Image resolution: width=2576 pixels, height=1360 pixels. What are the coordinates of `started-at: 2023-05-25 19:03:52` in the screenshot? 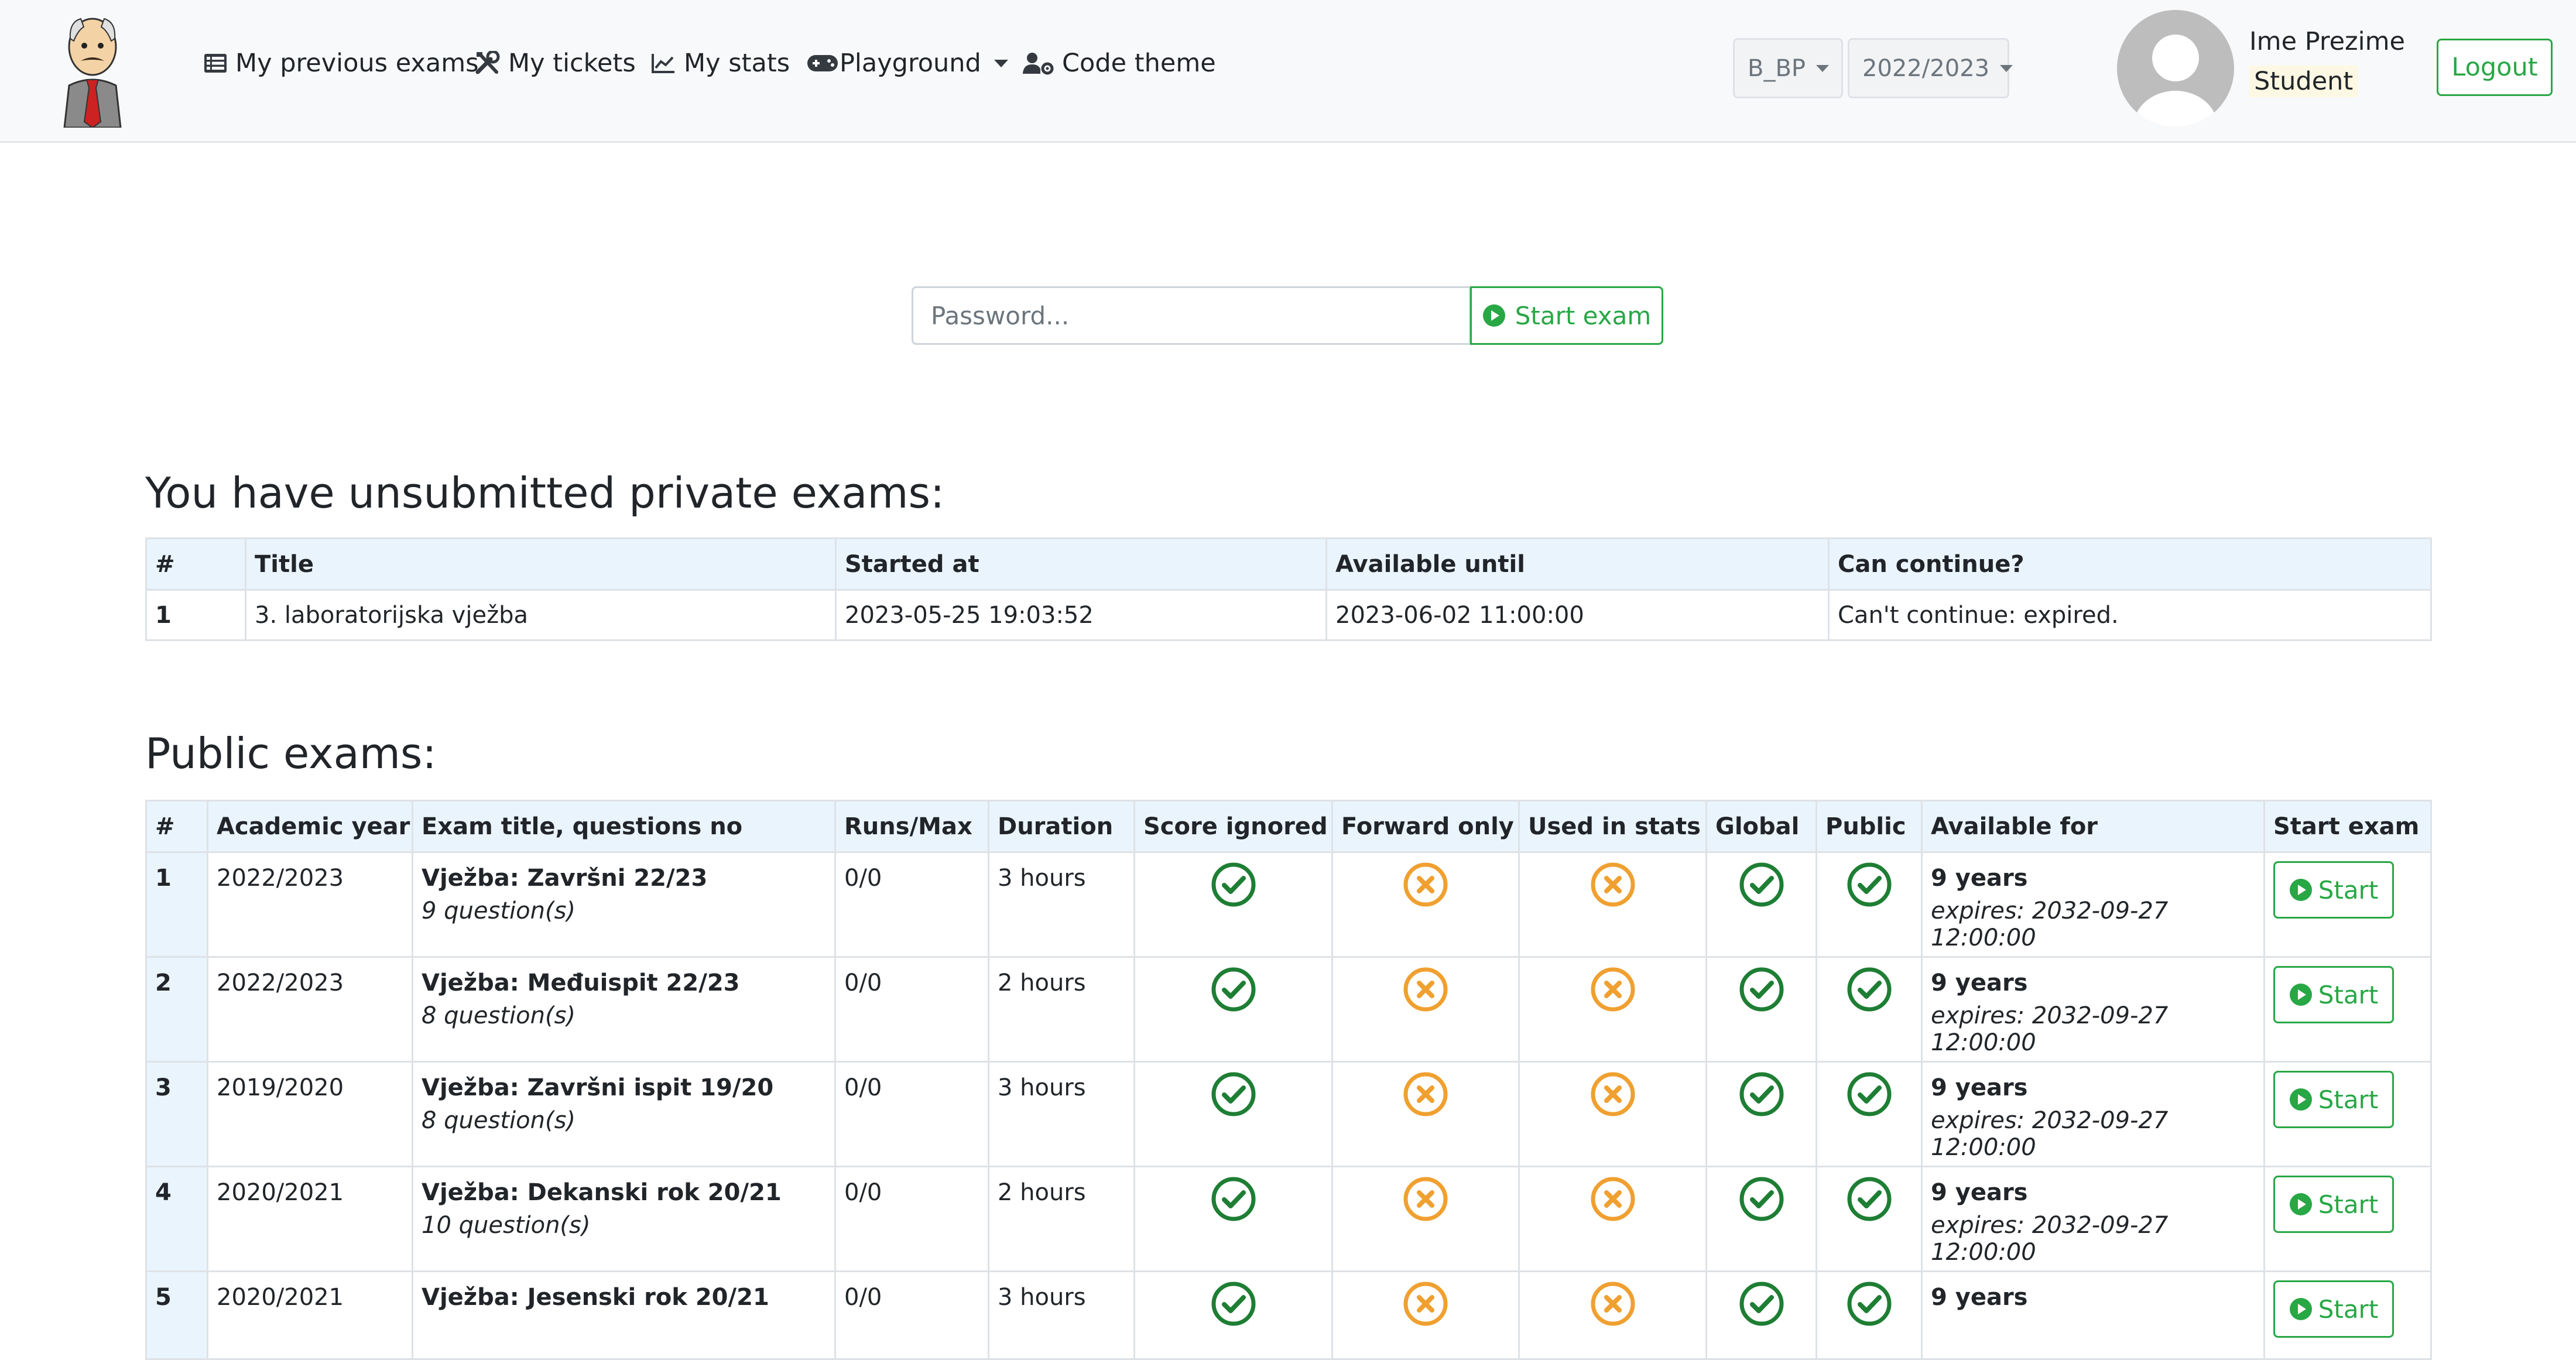 It's located at (1081, 615).